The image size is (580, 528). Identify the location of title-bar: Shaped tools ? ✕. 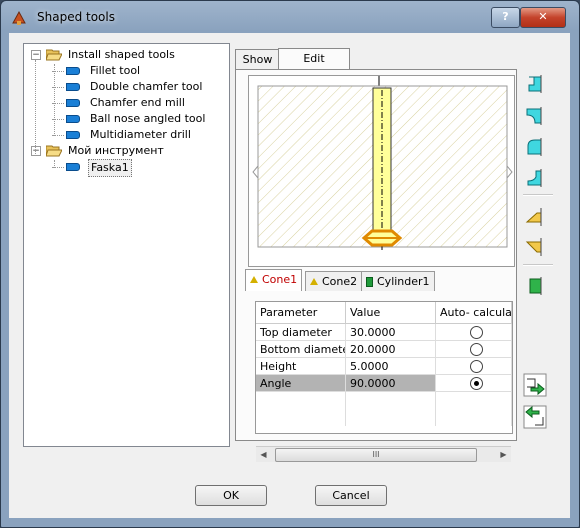
(290, 17).